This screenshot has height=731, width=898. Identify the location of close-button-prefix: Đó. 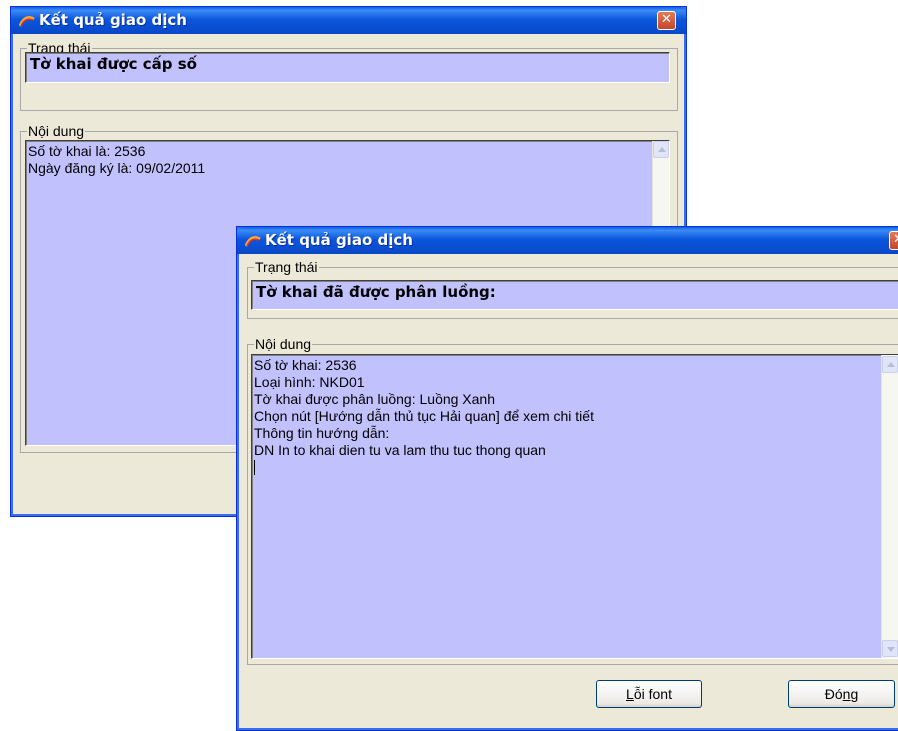
(833, 694).